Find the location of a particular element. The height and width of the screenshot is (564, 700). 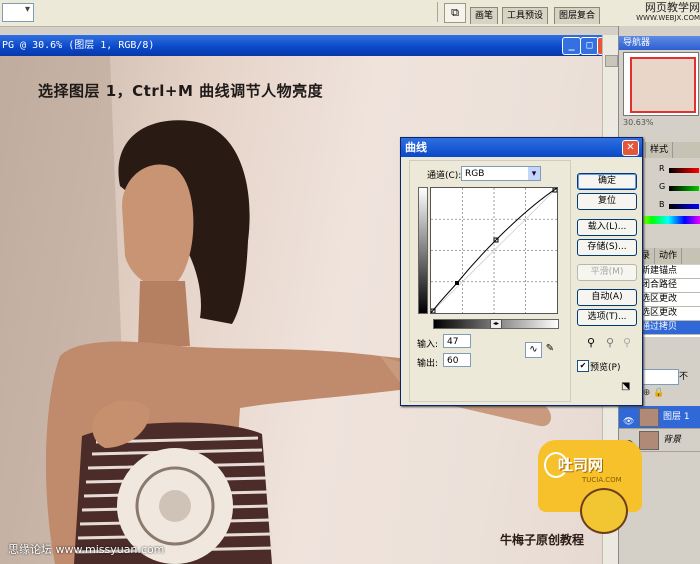

minimize-button: _ is located at coordinates (571, 46).